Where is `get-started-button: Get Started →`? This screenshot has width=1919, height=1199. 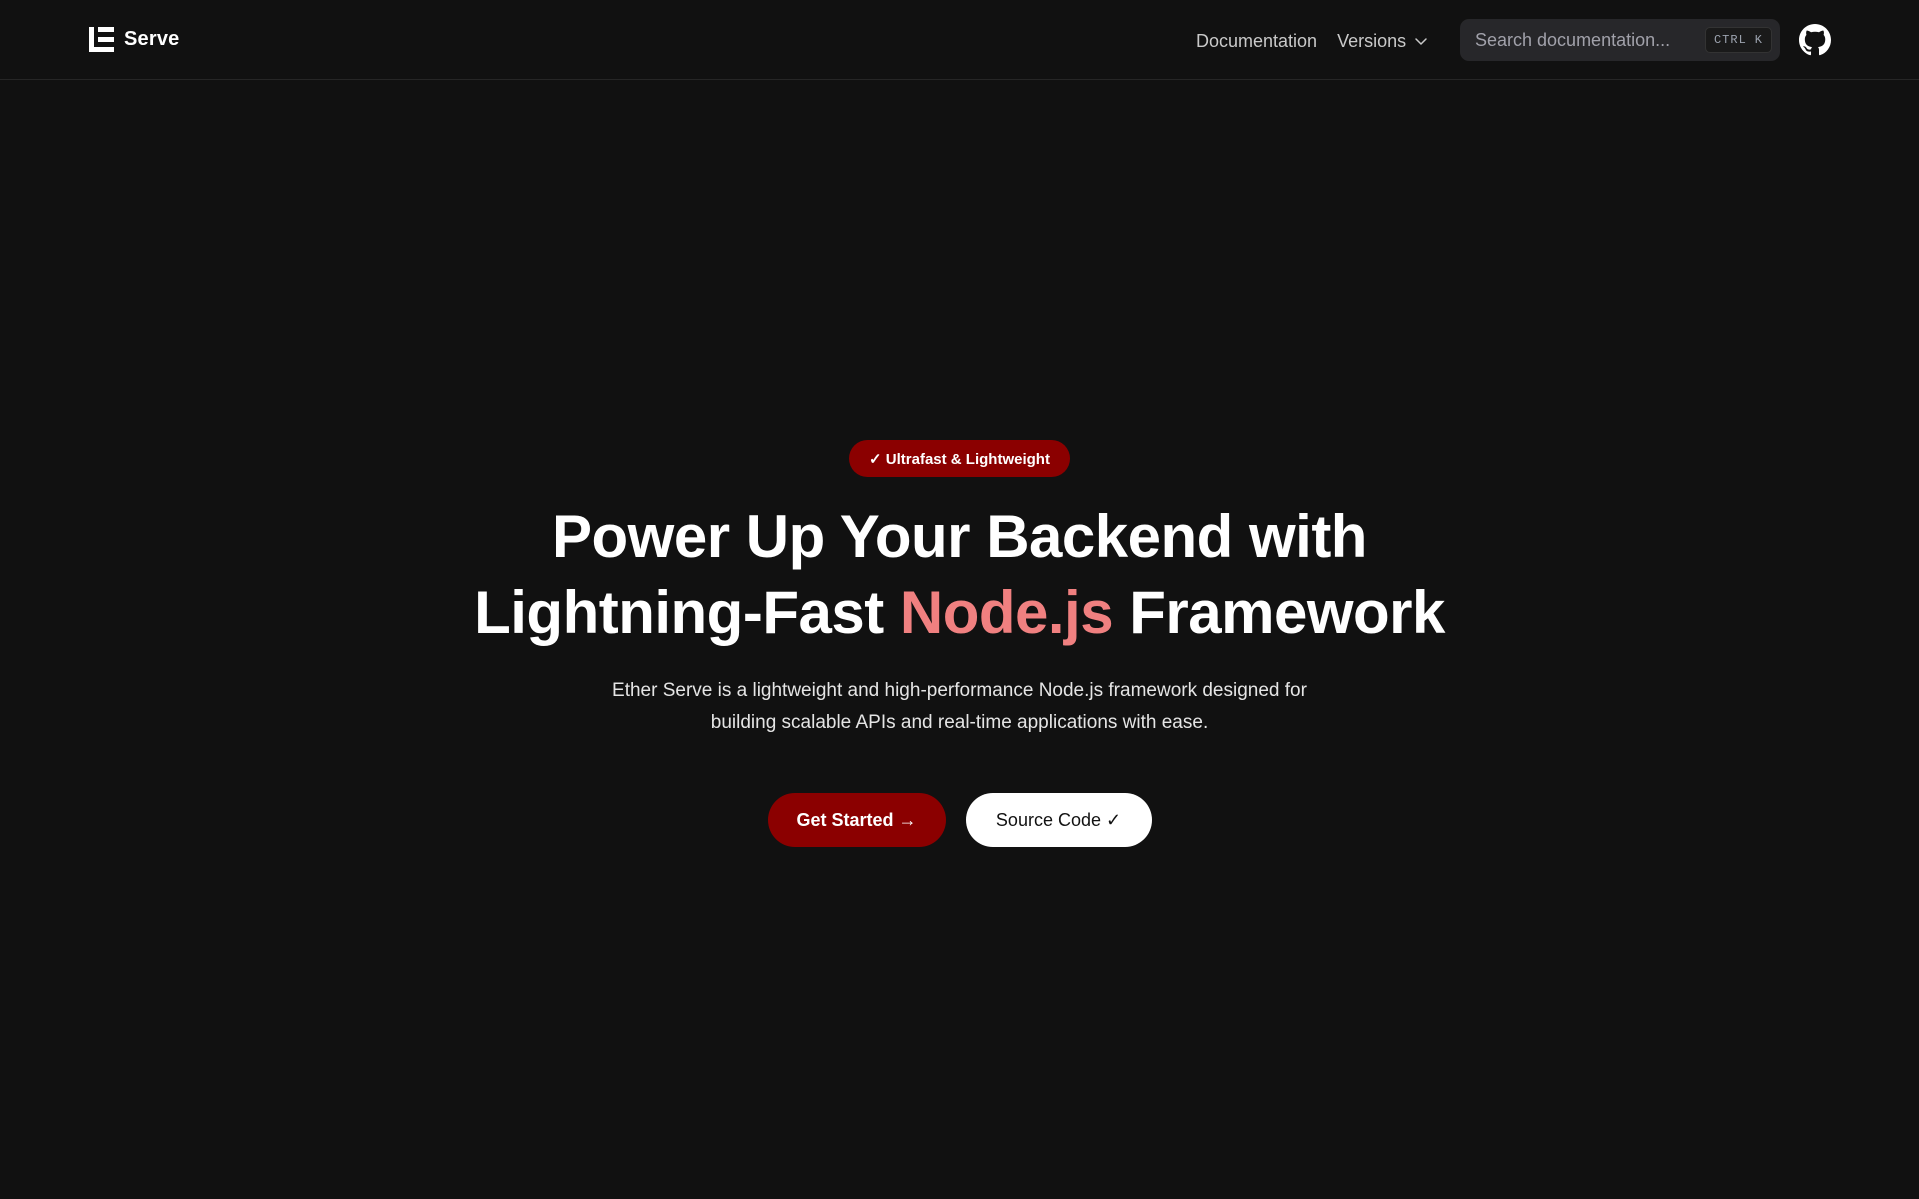 get-started-button: Get Started → is located at coordinates (856, 820).